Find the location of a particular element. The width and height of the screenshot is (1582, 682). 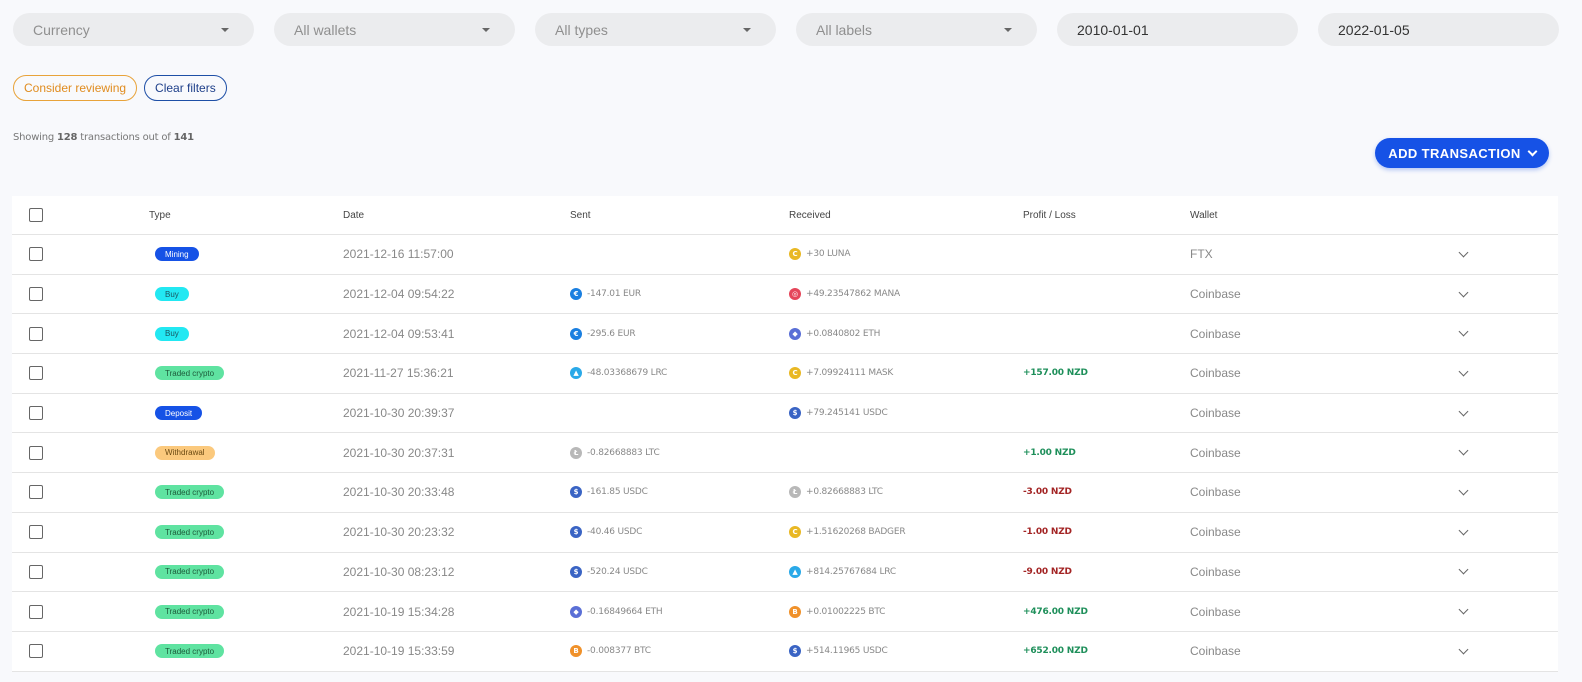

date-cell: 2021-12-16 11:57:00 is located at coordinates (398, 254).